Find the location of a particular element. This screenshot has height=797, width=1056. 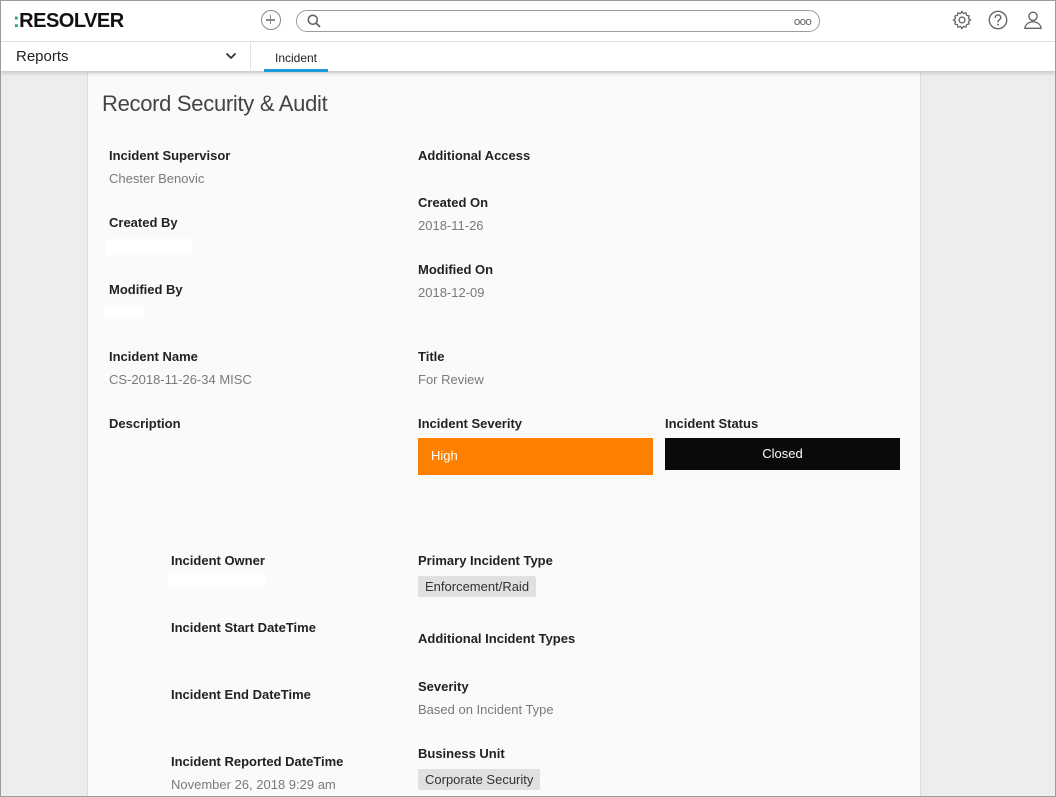

field-created-on: Created On 2018-11-26 is located at coordinates (453, 214).